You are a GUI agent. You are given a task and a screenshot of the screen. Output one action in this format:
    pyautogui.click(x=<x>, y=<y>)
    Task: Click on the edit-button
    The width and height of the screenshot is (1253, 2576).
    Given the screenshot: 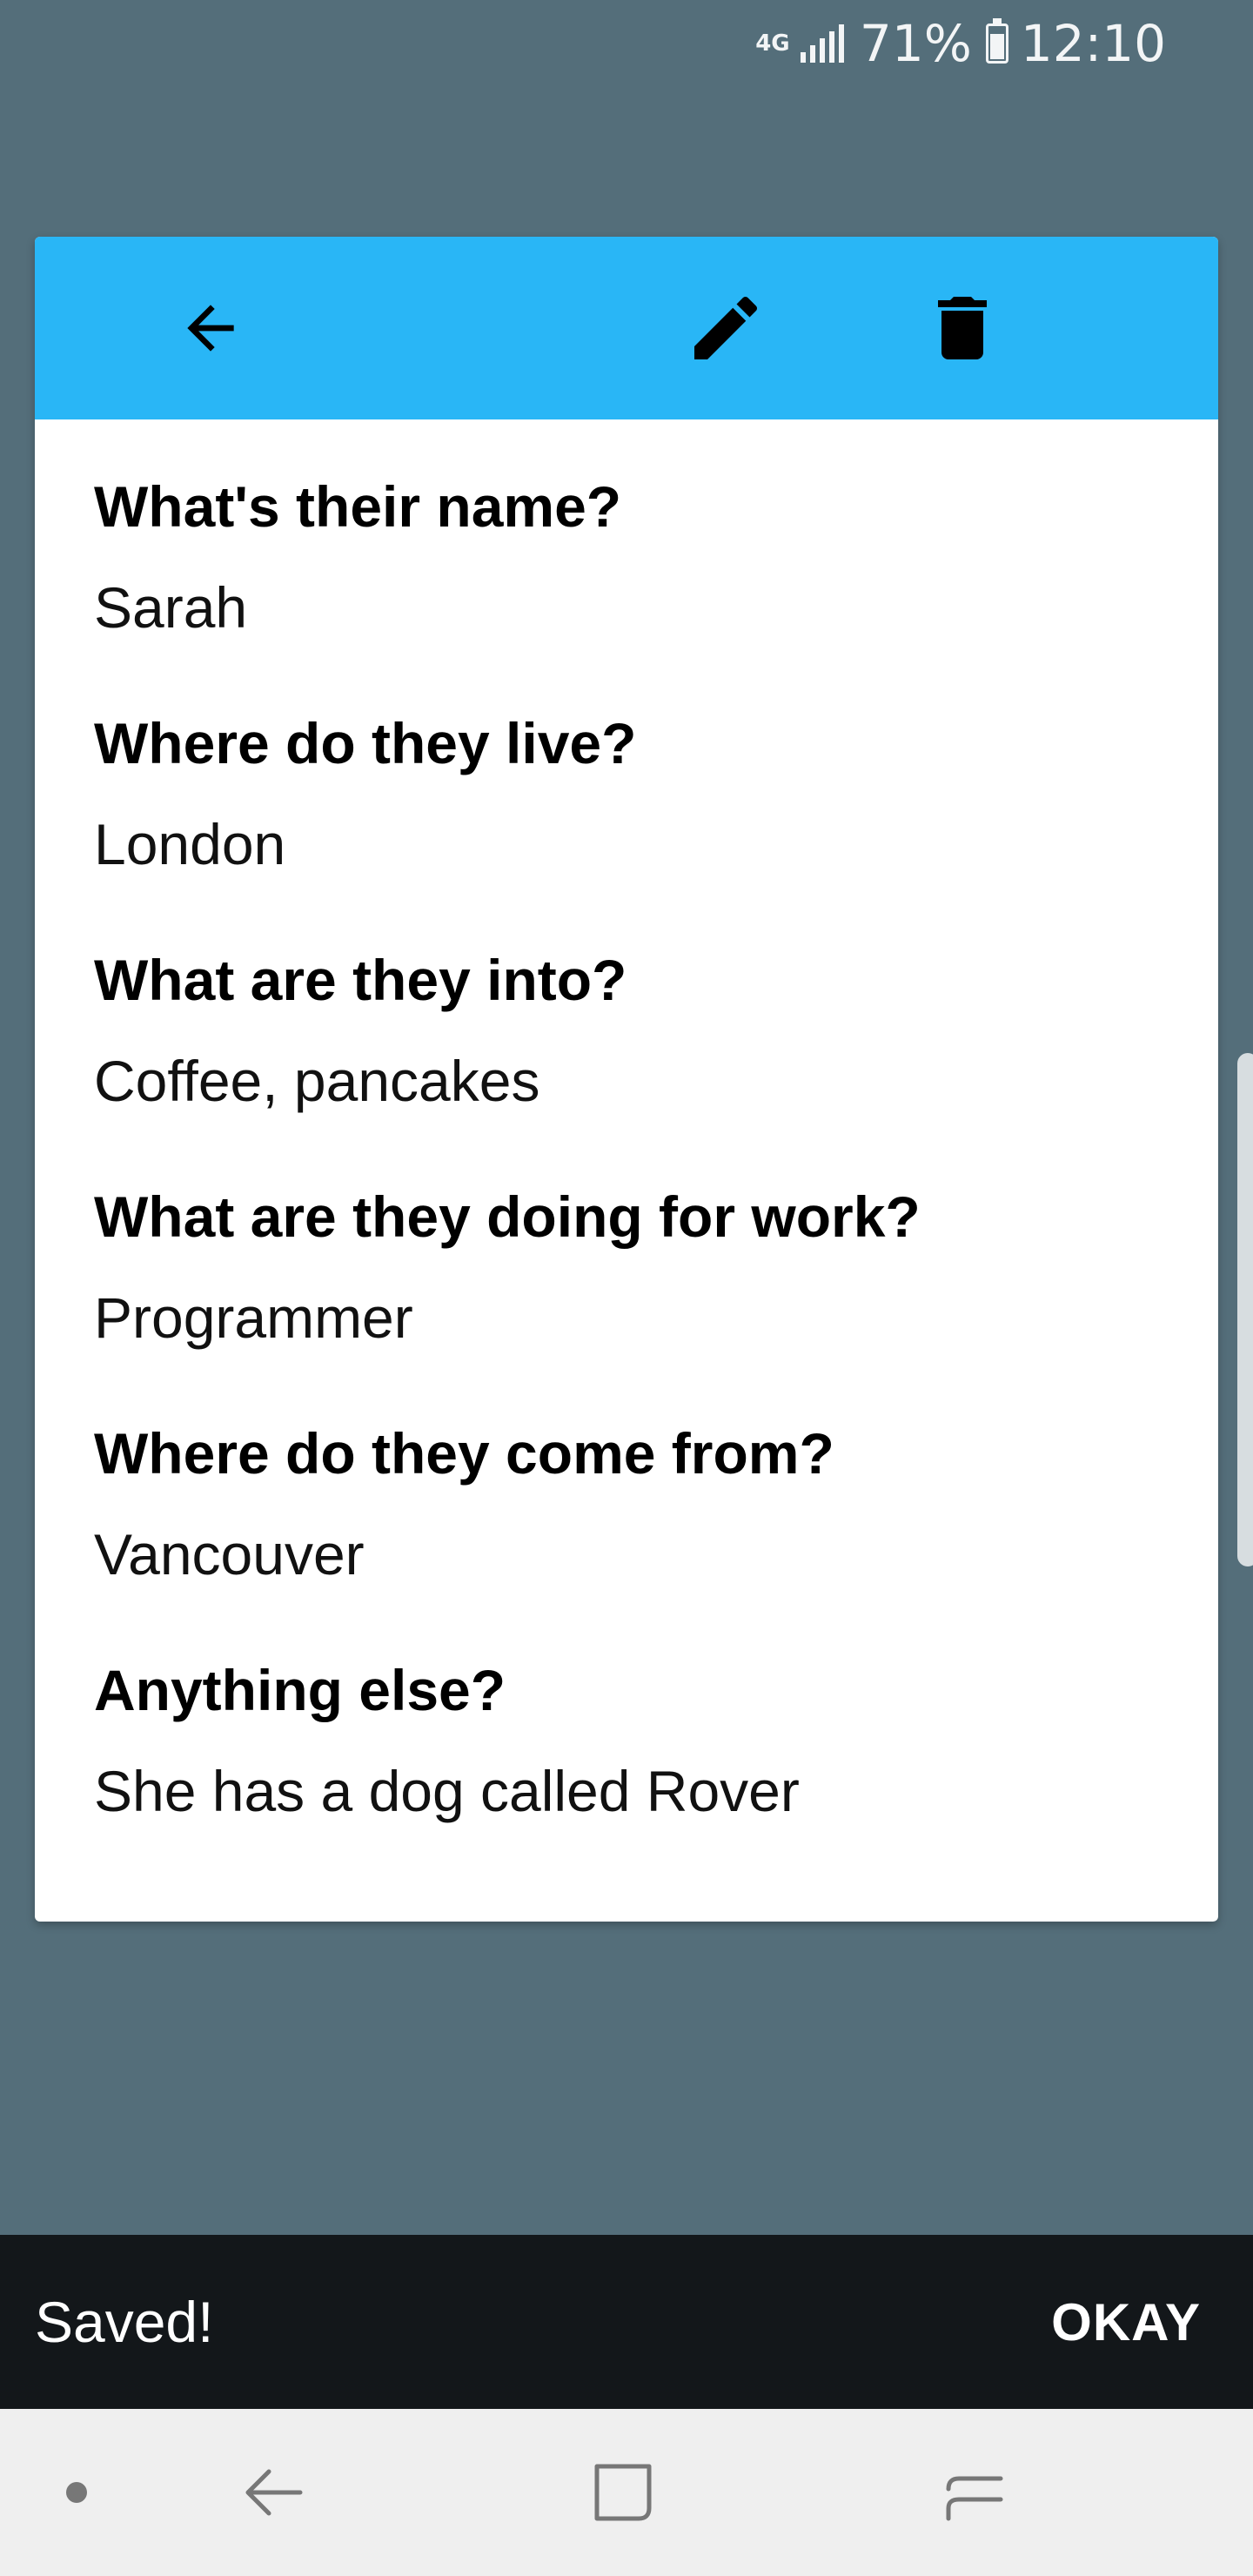 What is the action you would take?
    pyautogui.click(x=725, y=328)
    